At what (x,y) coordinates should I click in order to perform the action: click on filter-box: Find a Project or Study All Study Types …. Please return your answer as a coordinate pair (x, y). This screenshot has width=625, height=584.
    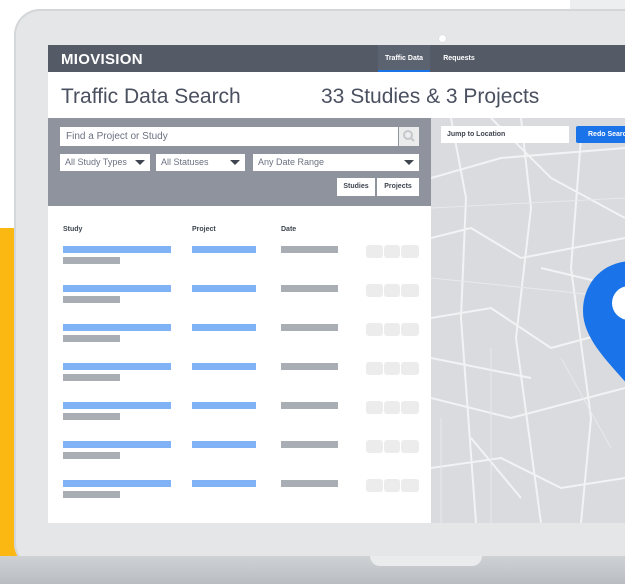
    Looking at the image, I should click on (239, 162).